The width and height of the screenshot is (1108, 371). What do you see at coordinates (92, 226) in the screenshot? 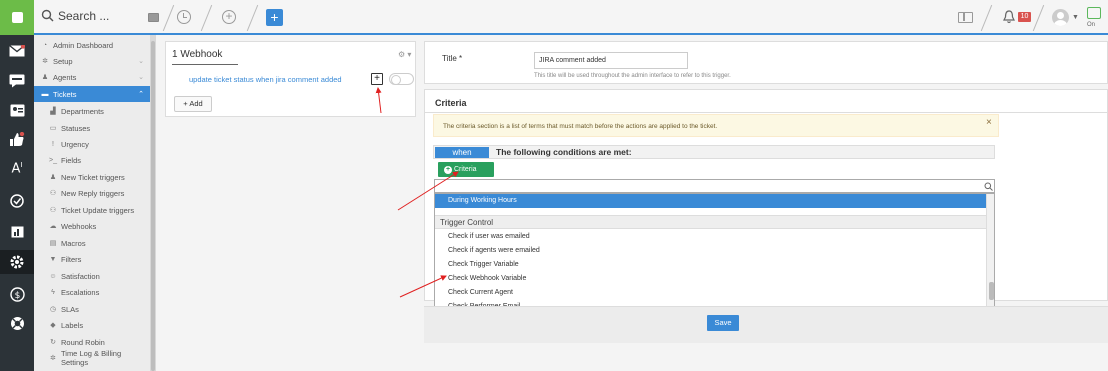
I see `sidebar-item-webhooks: ☁ Webhooks` at bounding box center [92, 226].